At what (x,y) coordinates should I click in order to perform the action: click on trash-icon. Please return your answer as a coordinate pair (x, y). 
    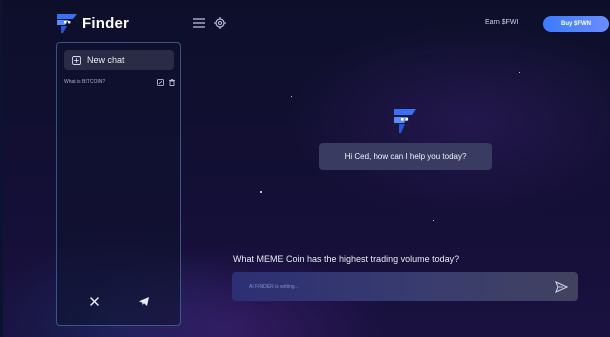
    Looking at the image, I should click on (172, 82).